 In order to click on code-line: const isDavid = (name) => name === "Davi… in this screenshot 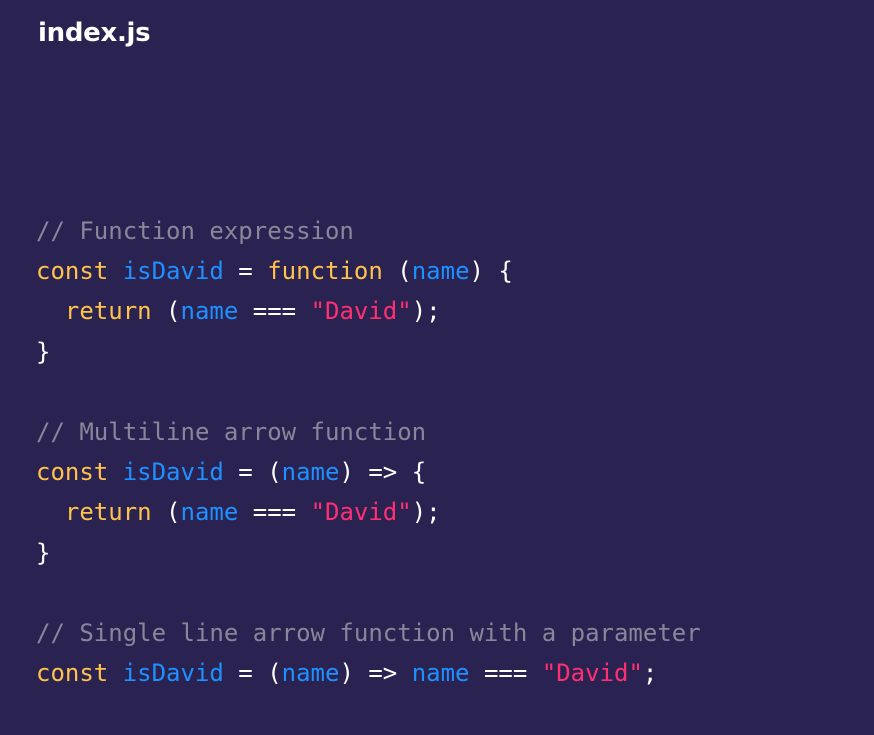, I will do `click(368, 673)`.